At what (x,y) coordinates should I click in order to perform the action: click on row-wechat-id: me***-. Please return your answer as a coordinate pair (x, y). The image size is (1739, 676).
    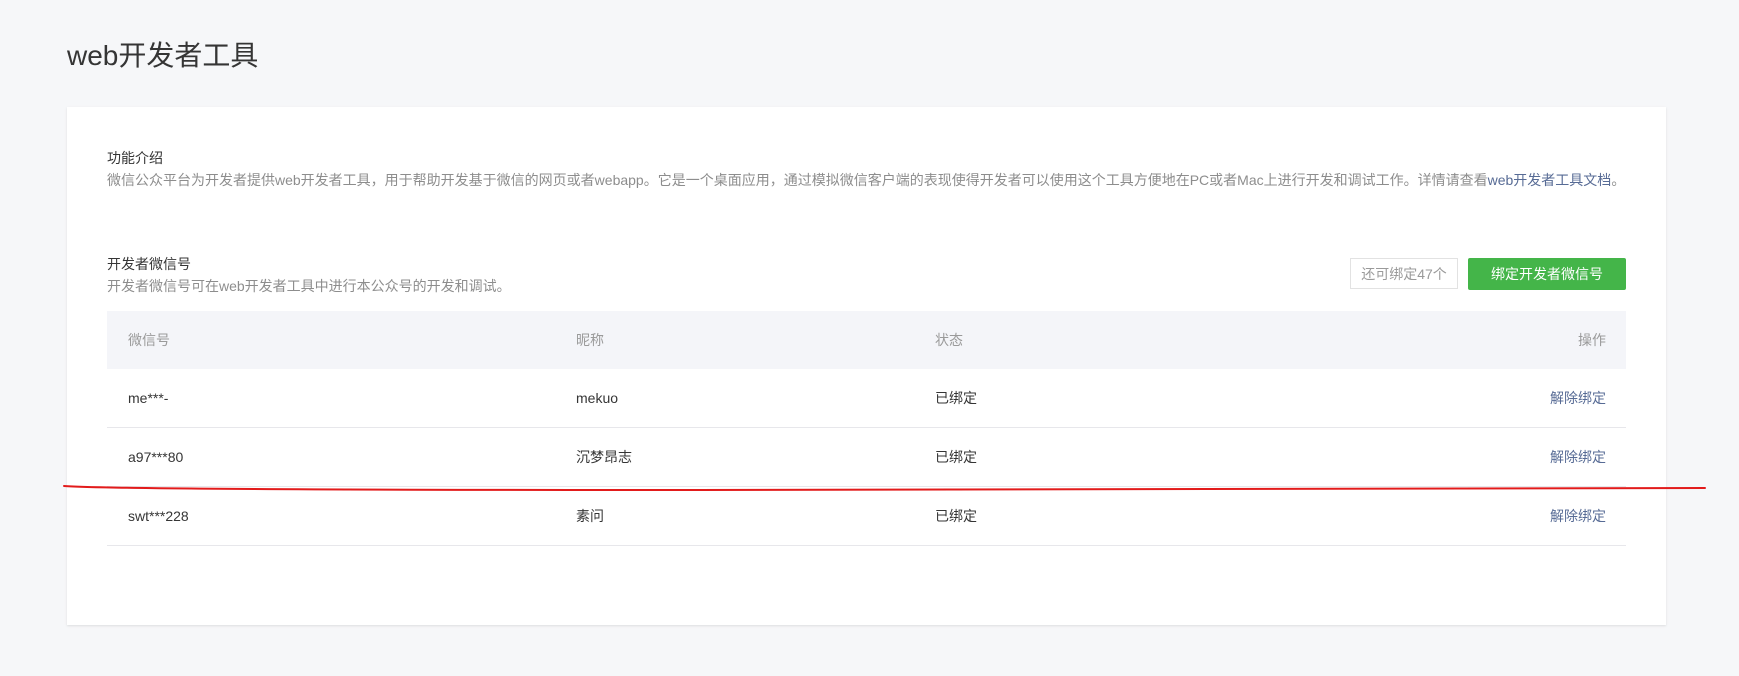
    Looking at the image, I should click on (148, 398).